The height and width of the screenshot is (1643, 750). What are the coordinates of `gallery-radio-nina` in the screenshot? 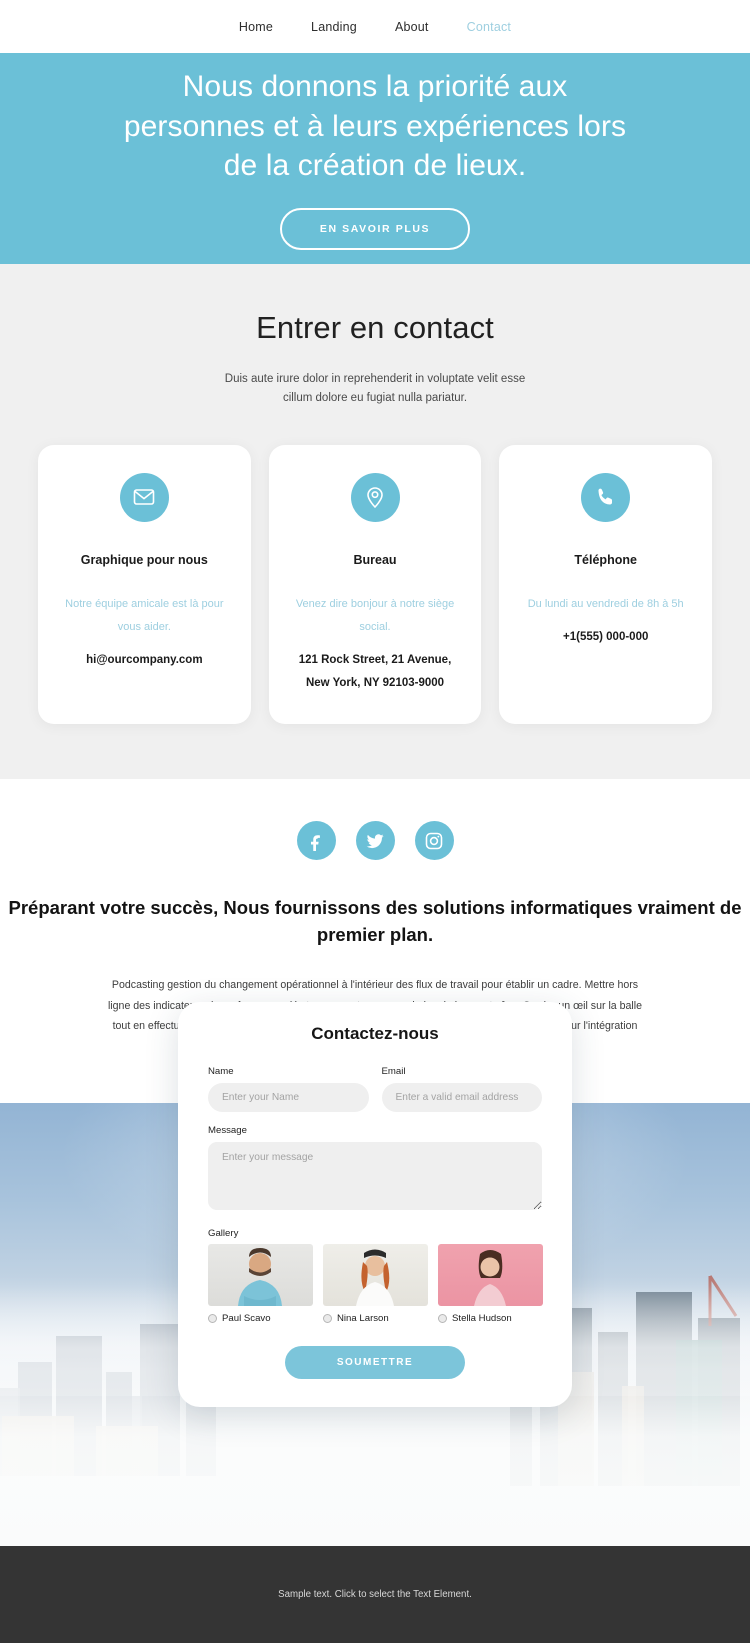 It's located at (327, 1318).